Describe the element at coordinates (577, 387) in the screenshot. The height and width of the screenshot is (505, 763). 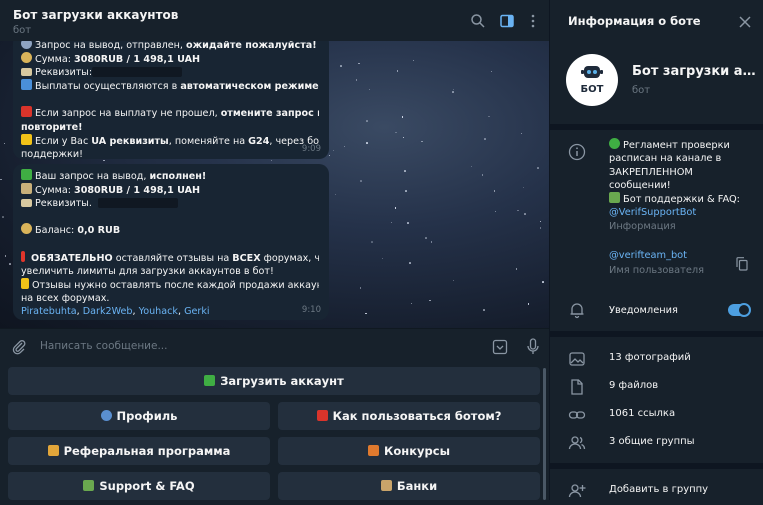
I see `file-icon` at that location.